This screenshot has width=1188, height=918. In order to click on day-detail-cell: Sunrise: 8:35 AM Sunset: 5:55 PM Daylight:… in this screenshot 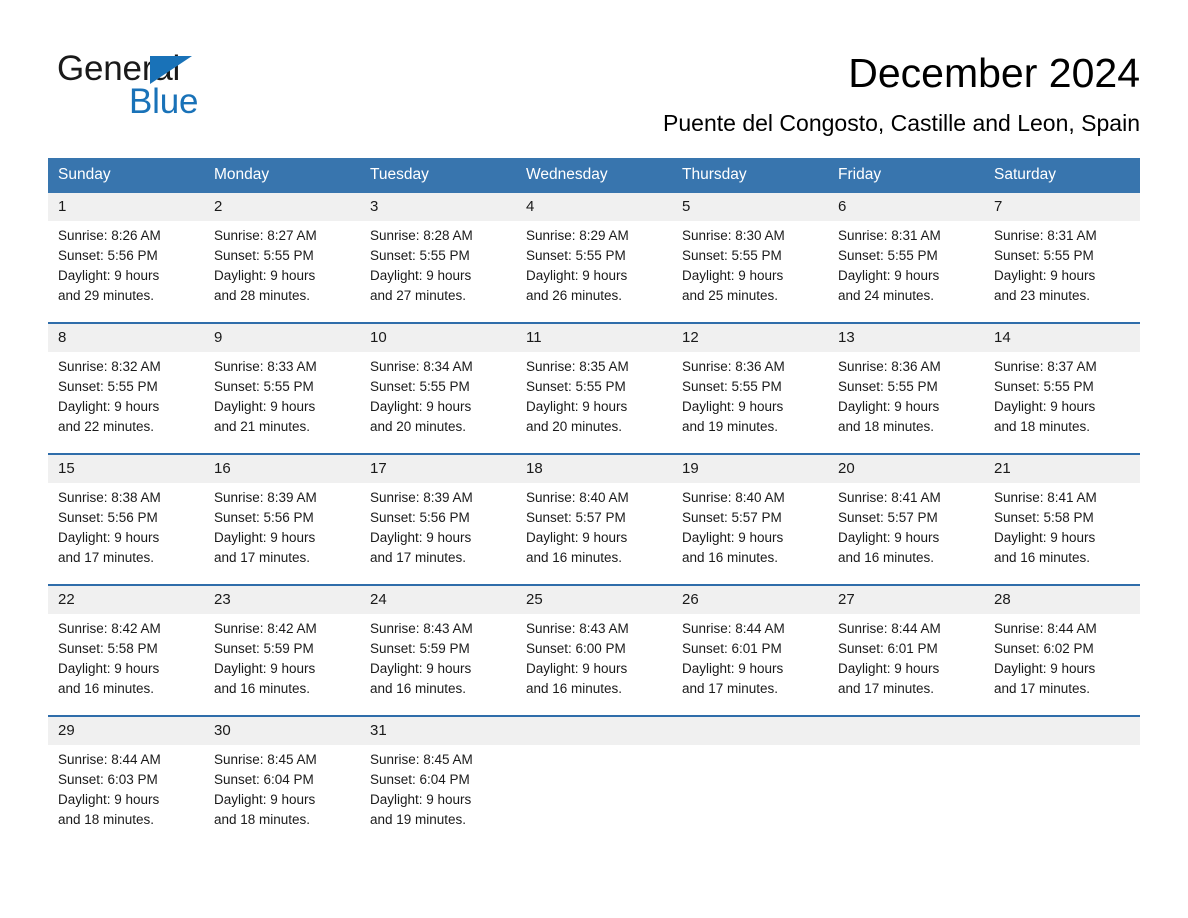, I will do `click(594, 403)`.